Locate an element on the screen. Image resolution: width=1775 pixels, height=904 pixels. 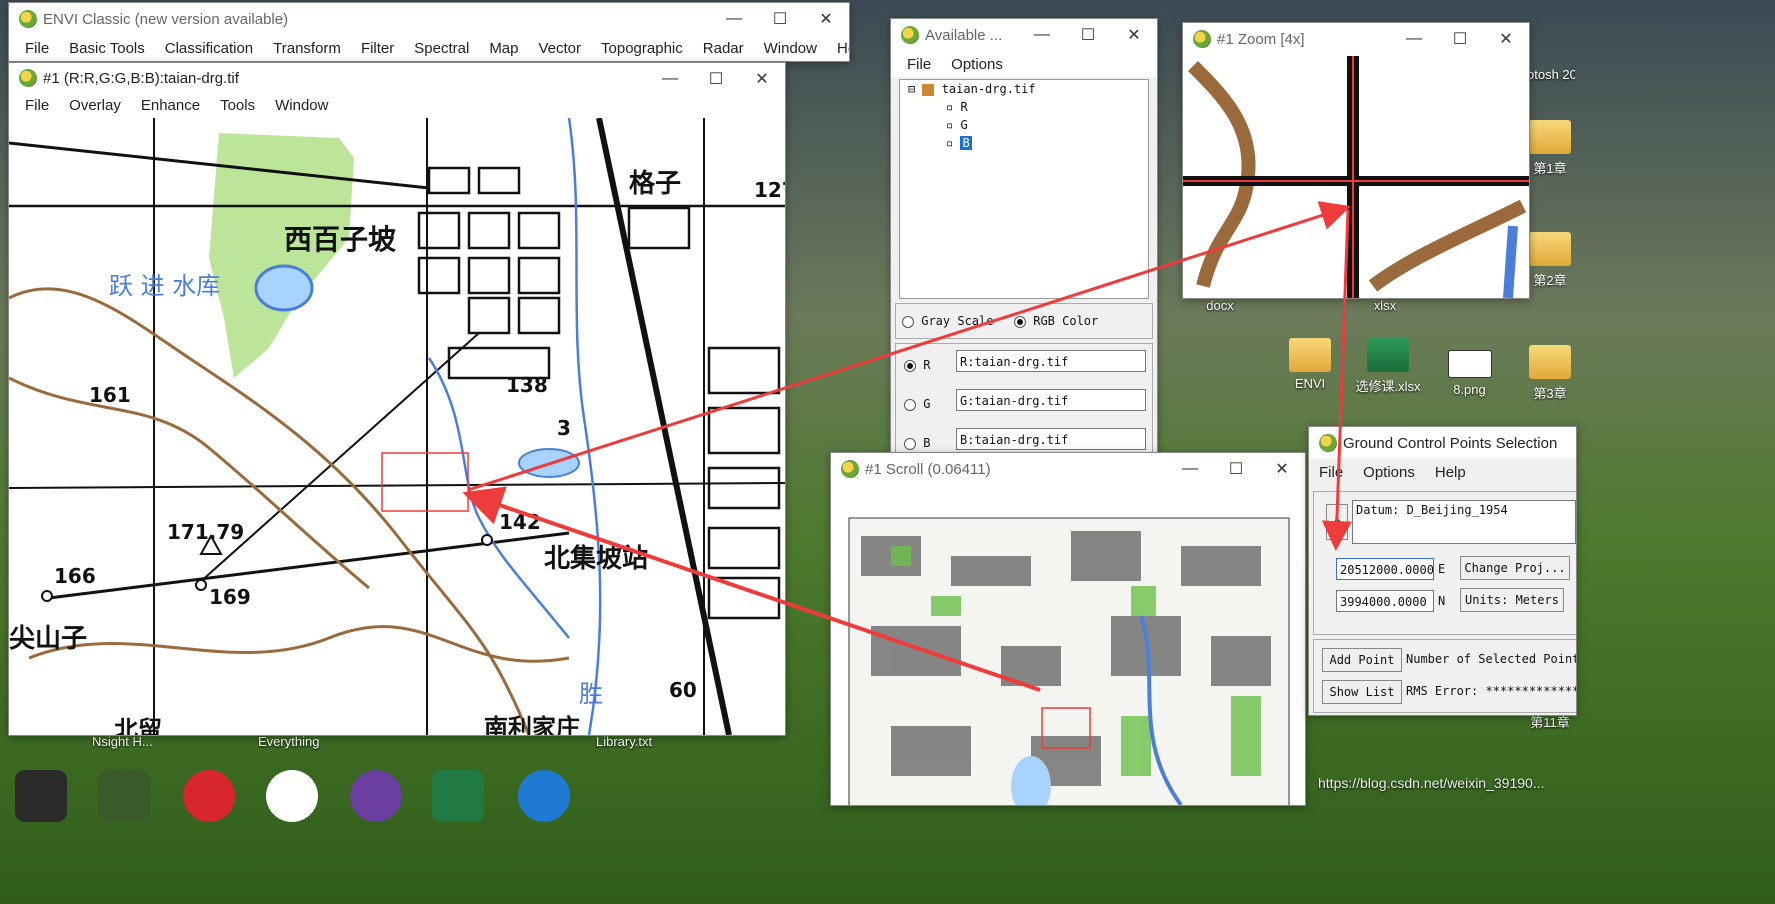
vs-icon is located at coordinates (124, 796).